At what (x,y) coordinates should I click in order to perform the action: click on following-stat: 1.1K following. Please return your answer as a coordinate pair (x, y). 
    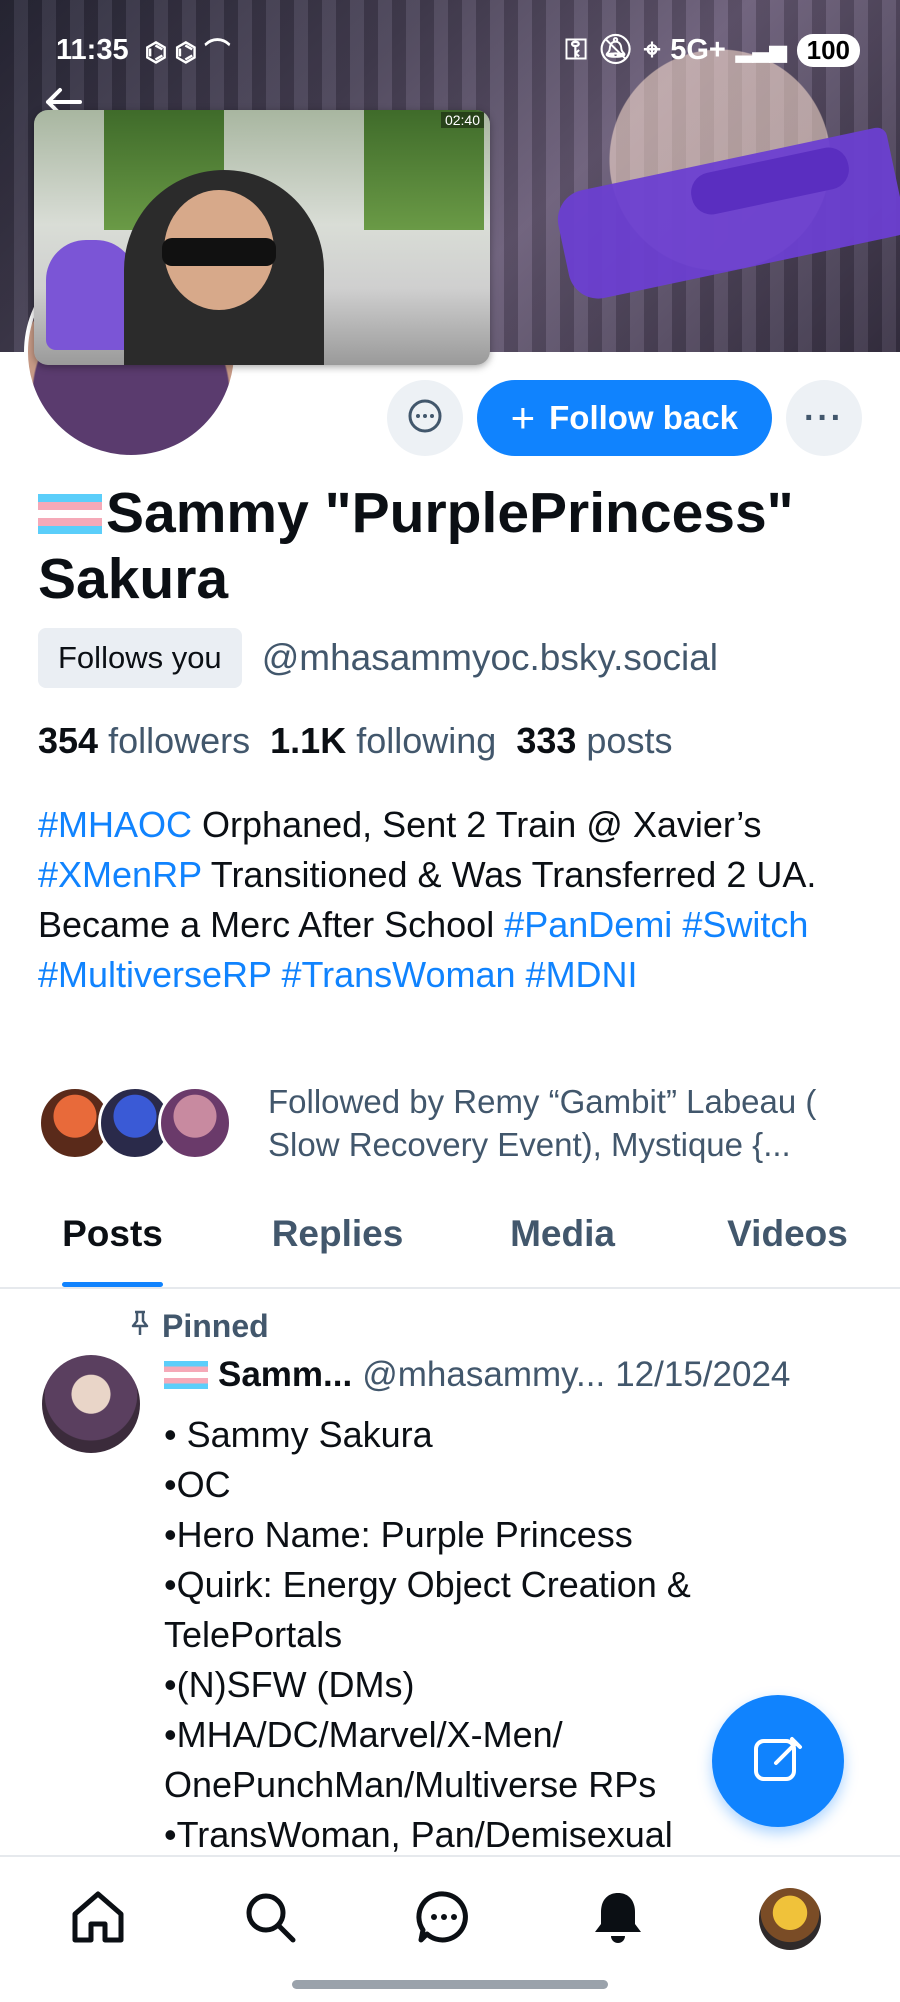
    Looking at the image, I should click on (383, 741).